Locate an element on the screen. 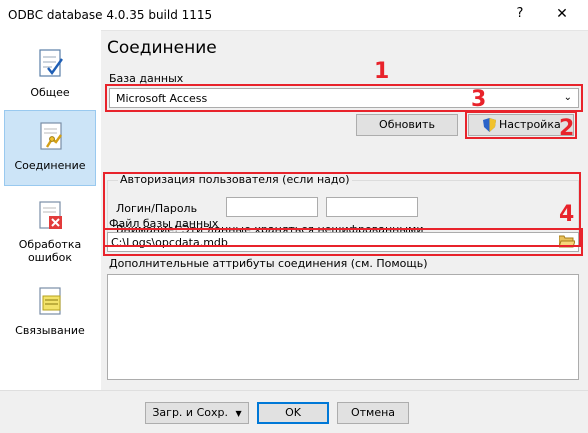 The height and width of the screenshot is (433, 588). ok-button: OK is located at coordinates (293, 413).